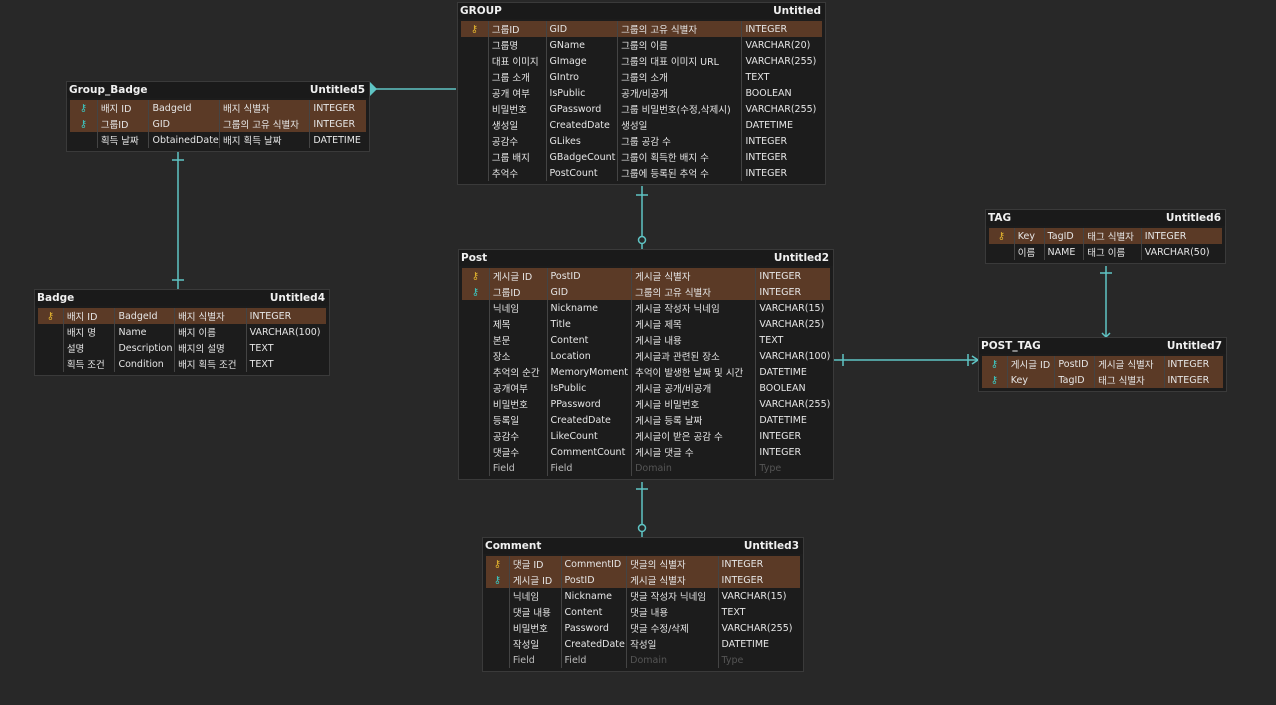  What do you see at coordinates (643, 564) in the screenshot?
I see `table-row: ⚷ 댓글 ID CommentID 댓글의 식별자 INTEGER` at bounding box center [643, 564].